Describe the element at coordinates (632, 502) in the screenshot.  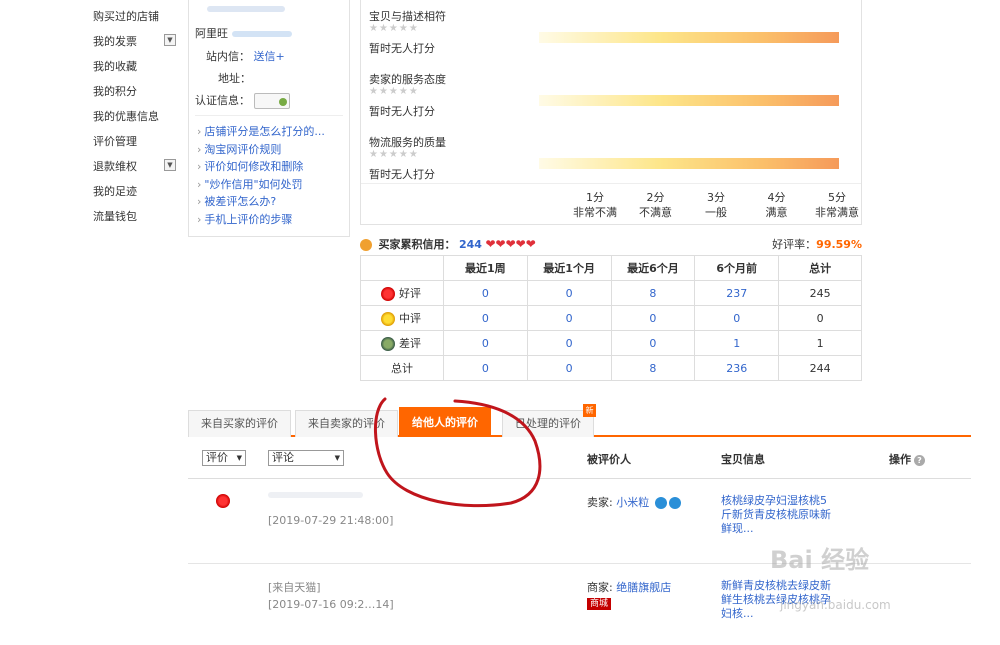
I see `rater-name-link: 小米粒` at that location.